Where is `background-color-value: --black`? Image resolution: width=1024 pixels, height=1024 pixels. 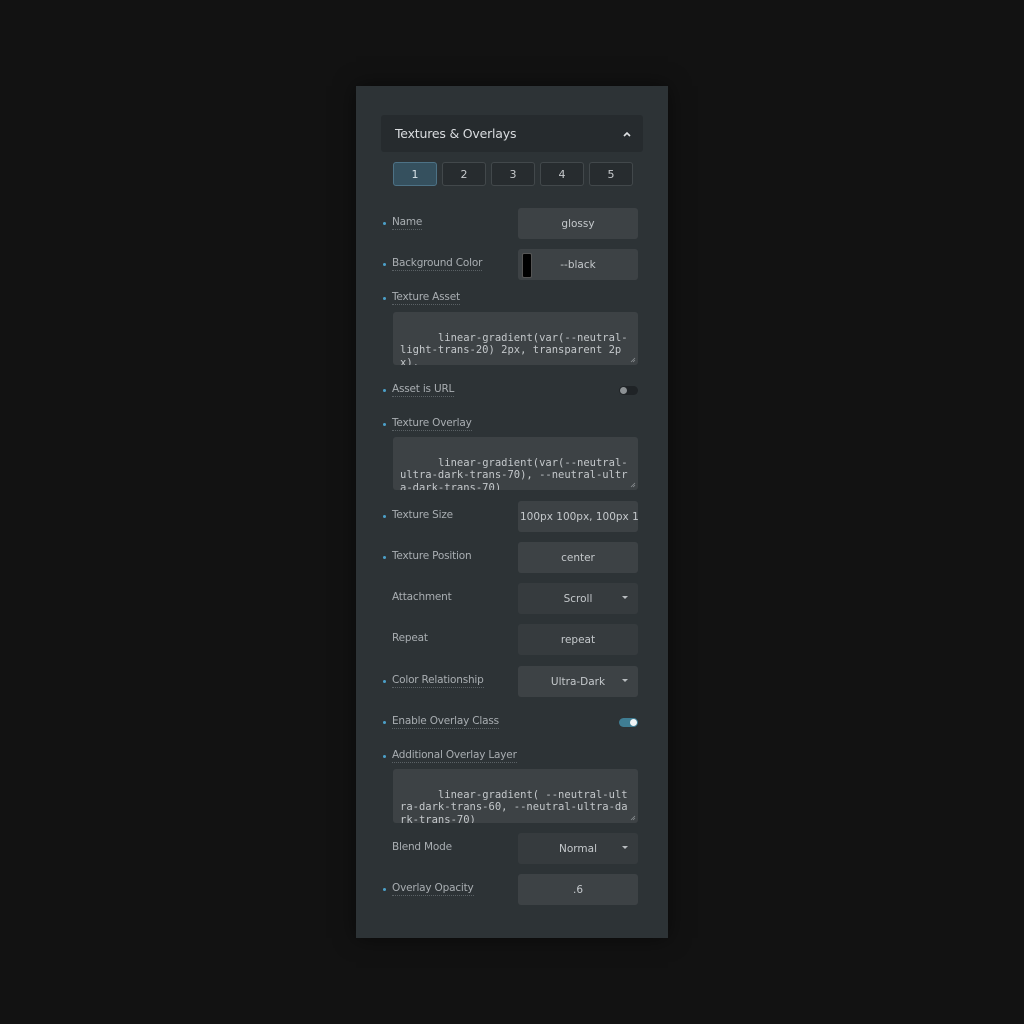 background-color-value: --black is located at coordinates (578, 264).